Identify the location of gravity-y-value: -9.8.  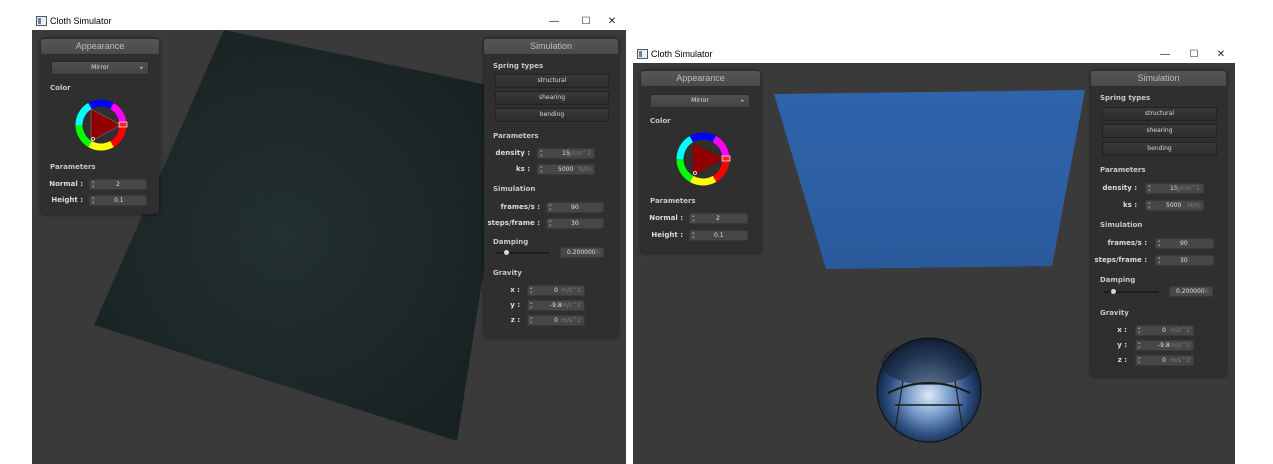
(556, 305).